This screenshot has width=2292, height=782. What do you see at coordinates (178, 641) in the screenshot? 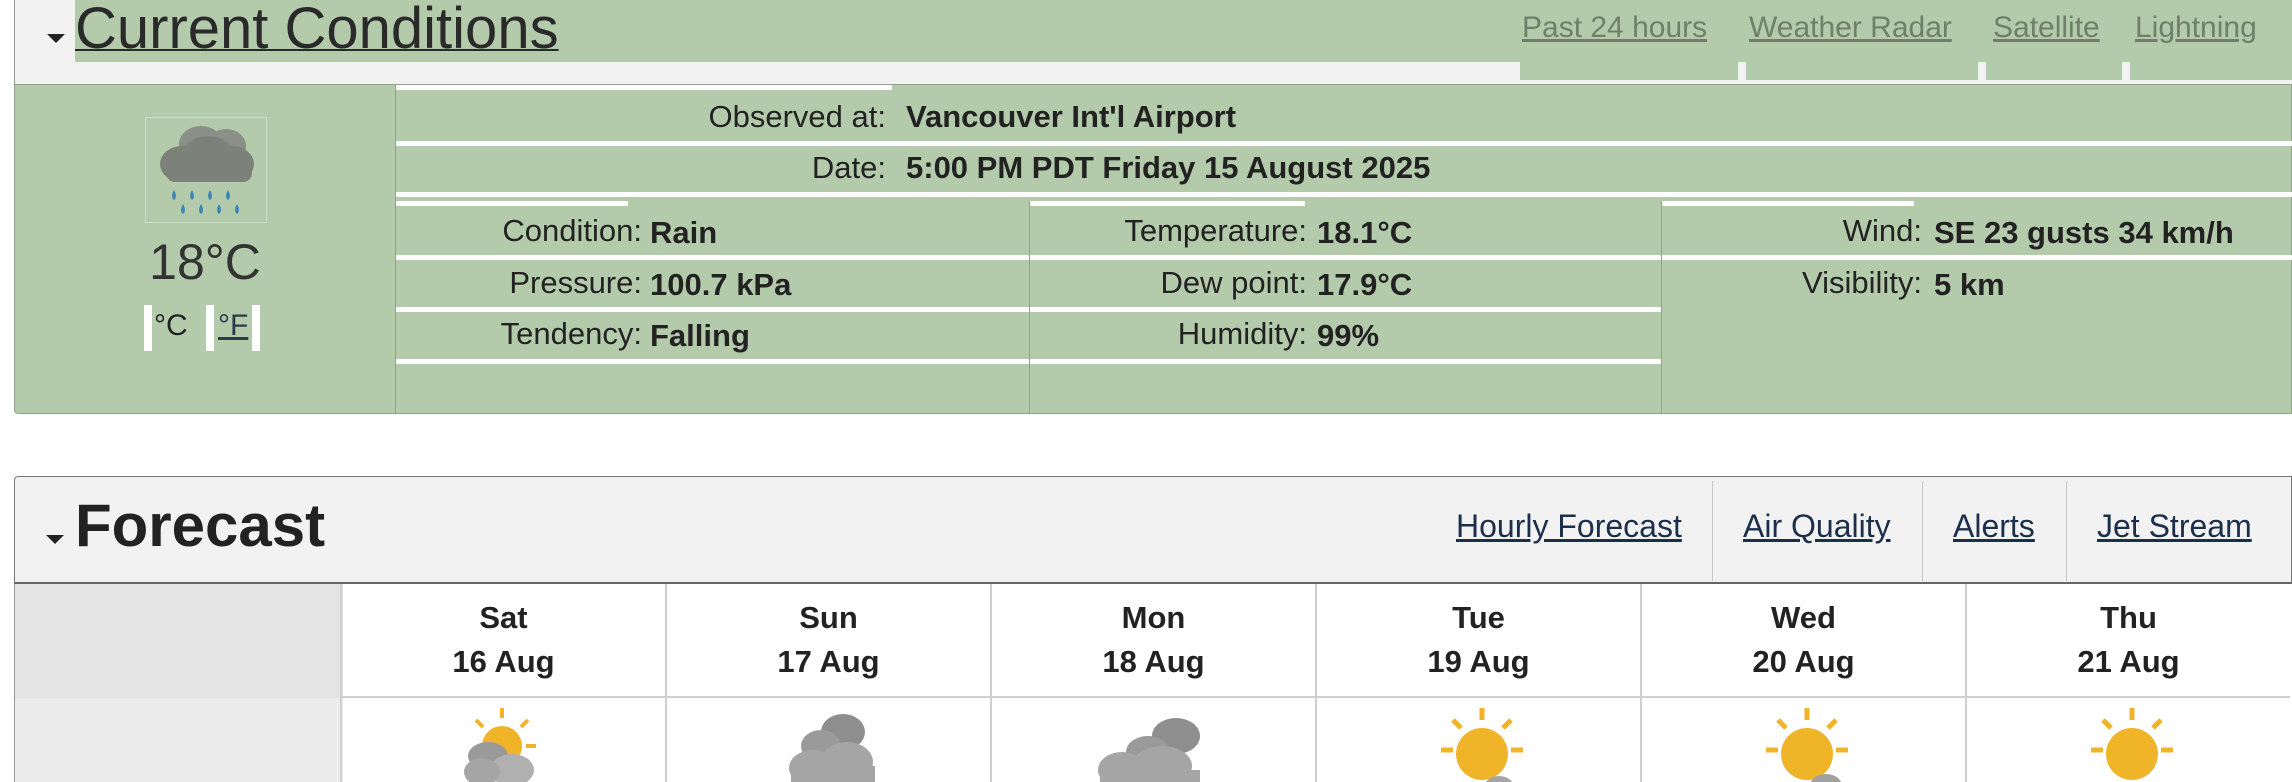
I see `forecast-side-header` at bounding box center [178, 641].